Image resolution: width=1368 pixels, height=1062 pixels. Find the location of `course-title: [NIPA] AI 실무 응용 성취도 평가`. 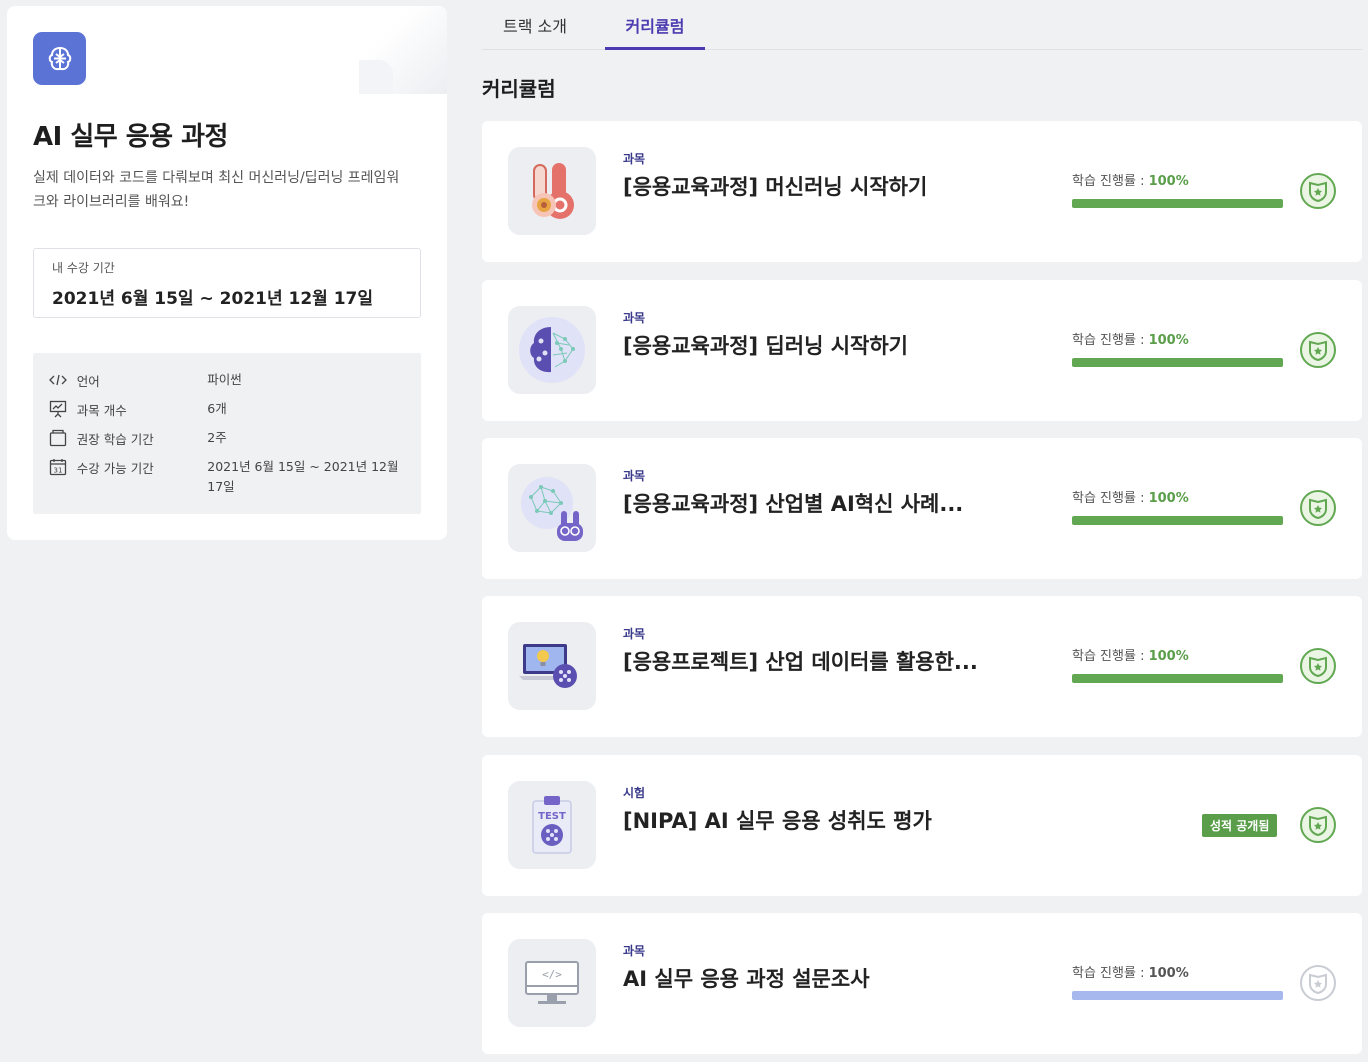

course-title: [NIPA] AI 실무 응용 성취도 평가 is located at coordinates (777, 821).